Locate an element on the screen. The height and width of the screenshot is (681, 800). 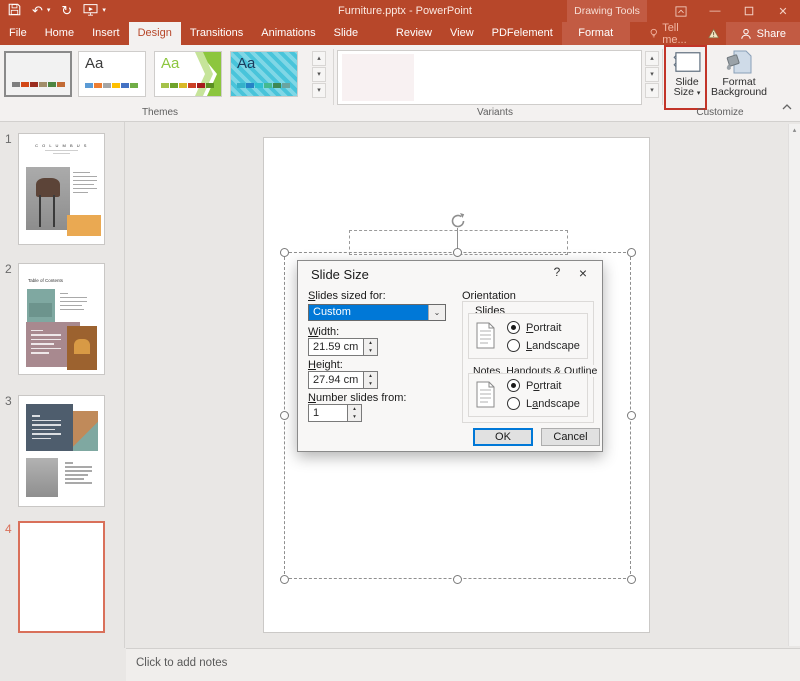
notes-landscape-radio: Landscape is located at coordinates (543, 403).